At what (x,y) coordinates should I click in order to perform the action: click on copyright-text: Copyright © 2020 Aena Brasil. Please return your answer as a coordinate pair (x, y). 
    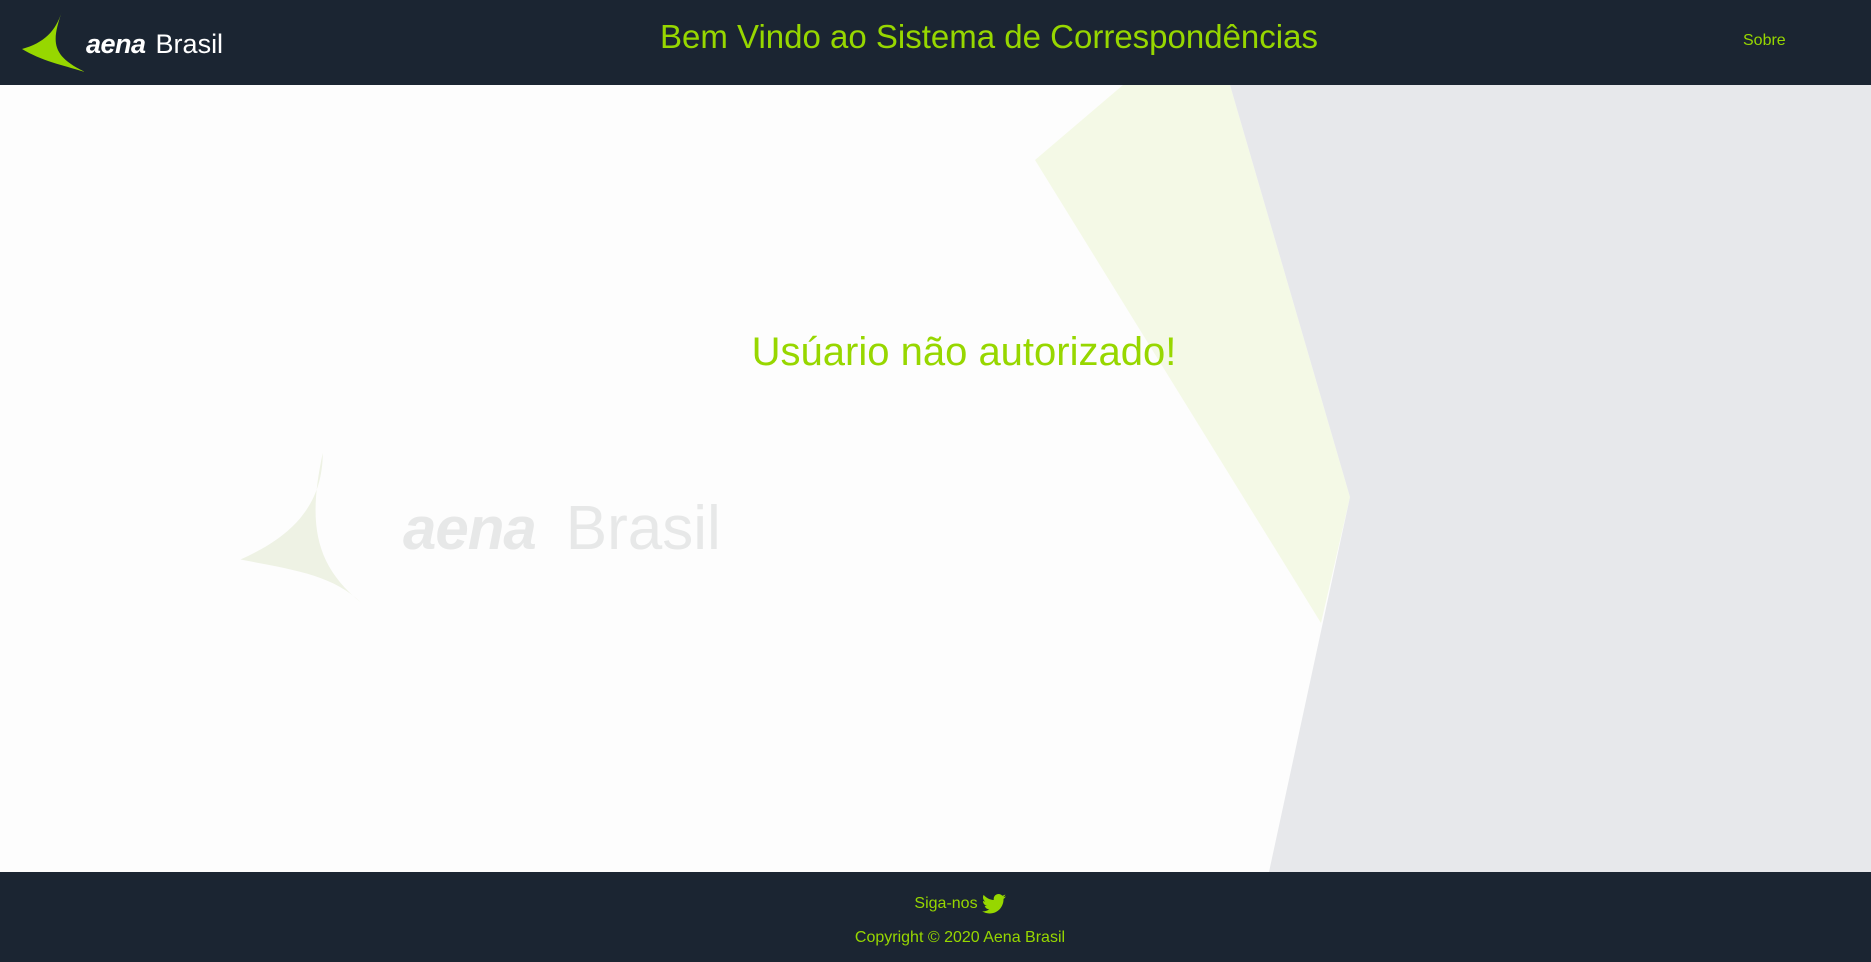
    Looking at the image, I should click on (960, 937).